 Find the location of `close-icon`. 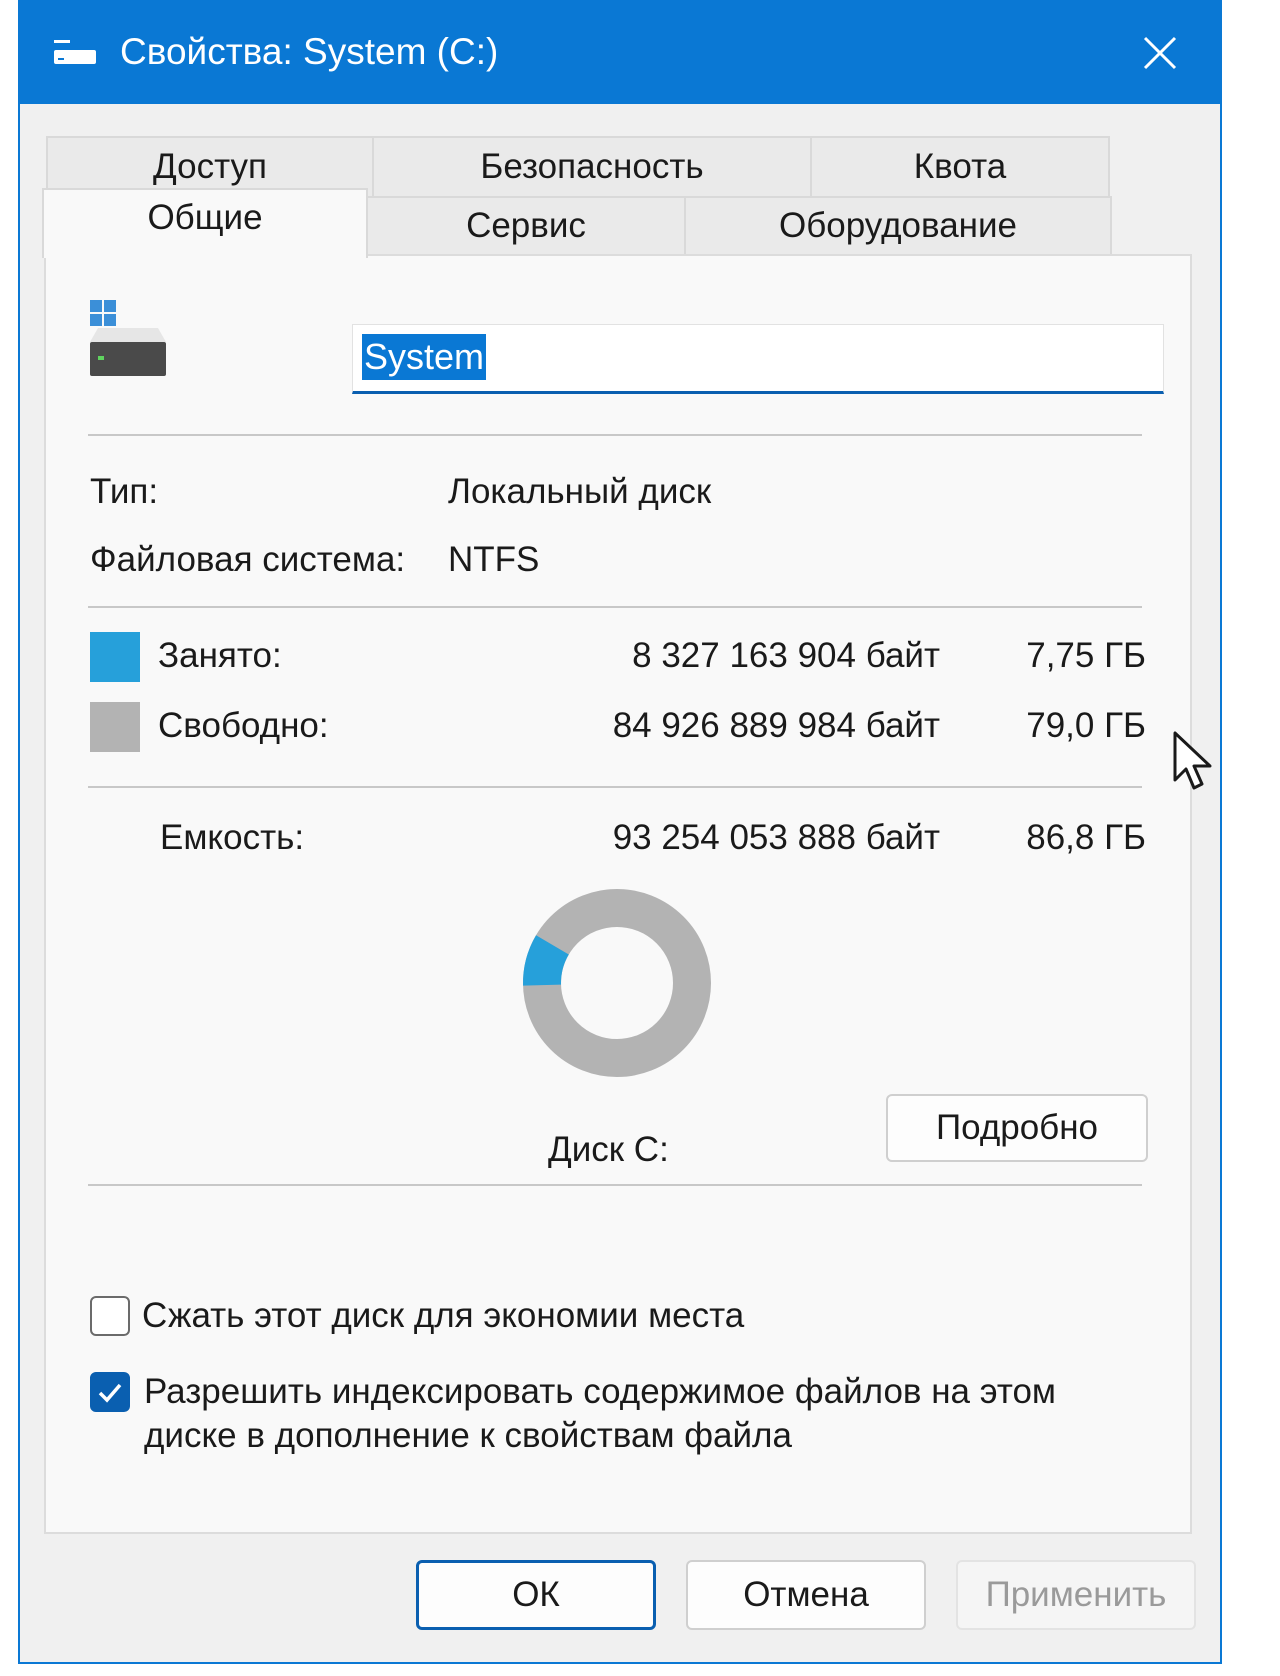

close-icon is located at coordinates (1160, 53).